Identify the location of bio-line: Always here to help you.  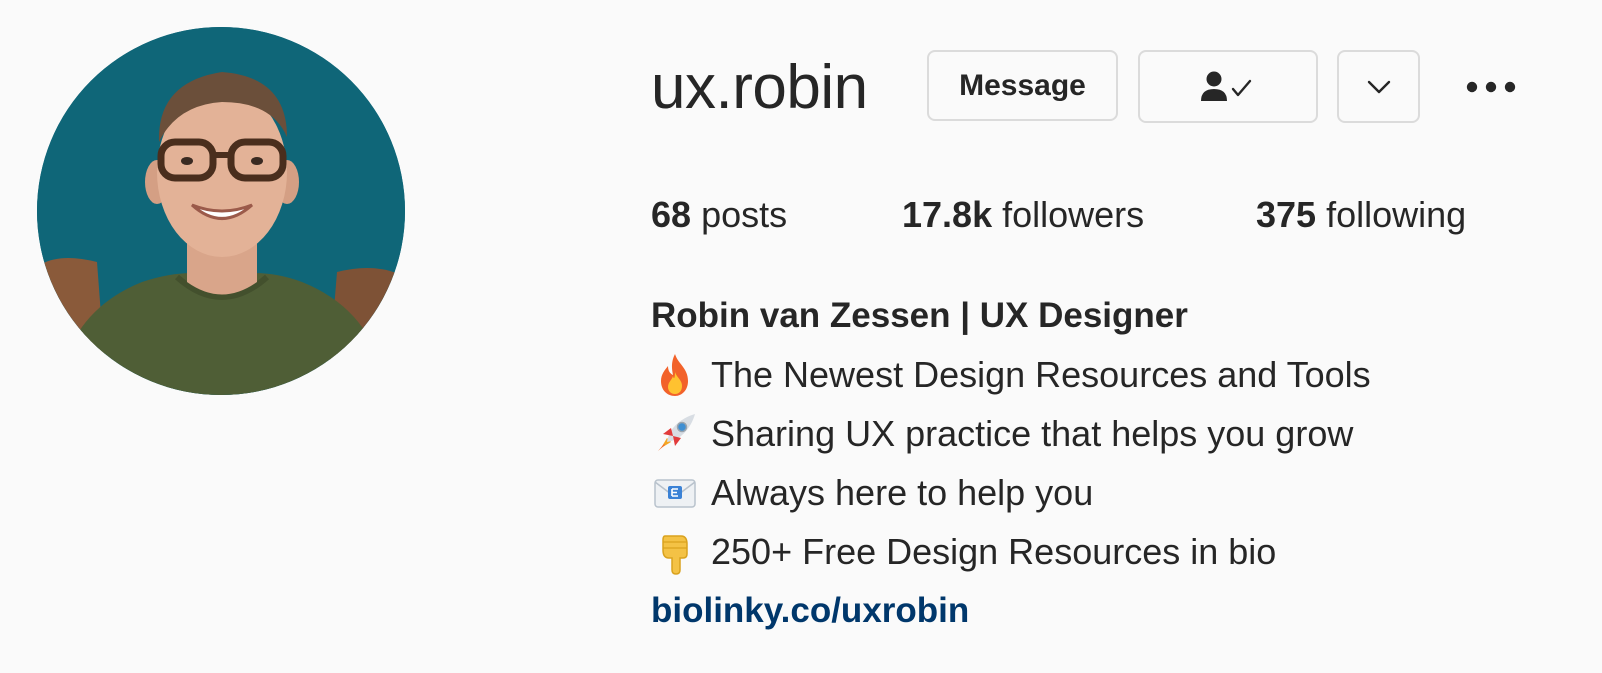
(1111, 498).